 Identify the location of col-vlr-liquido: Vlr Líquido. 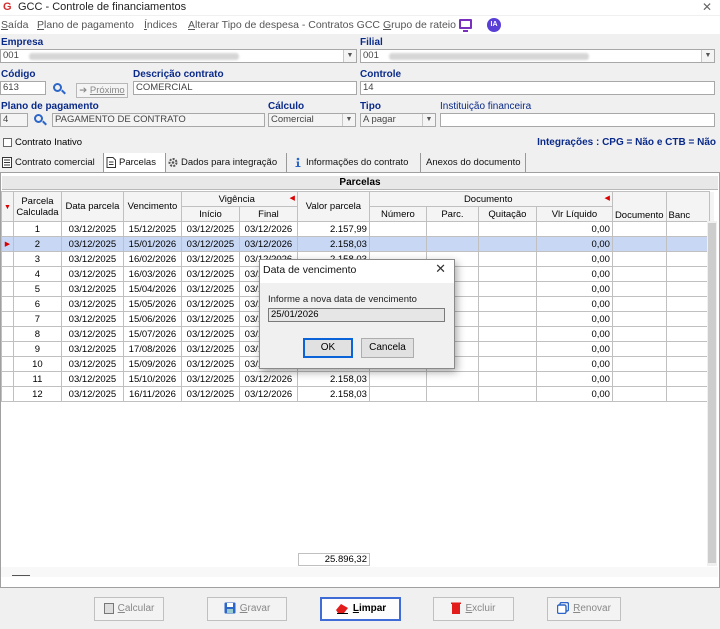
(574, 214).